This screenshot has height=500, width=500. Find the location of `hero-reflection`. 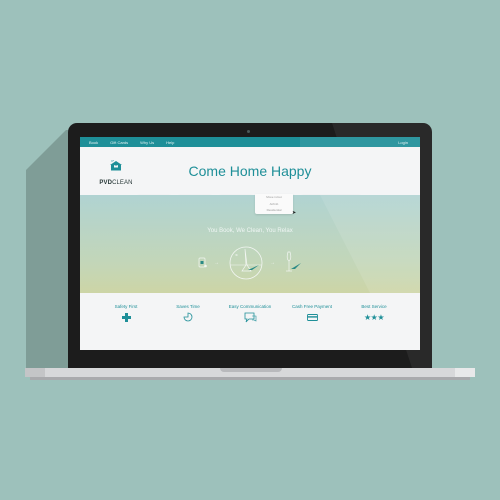

hero-reflection is located at coordinates (370, 244).